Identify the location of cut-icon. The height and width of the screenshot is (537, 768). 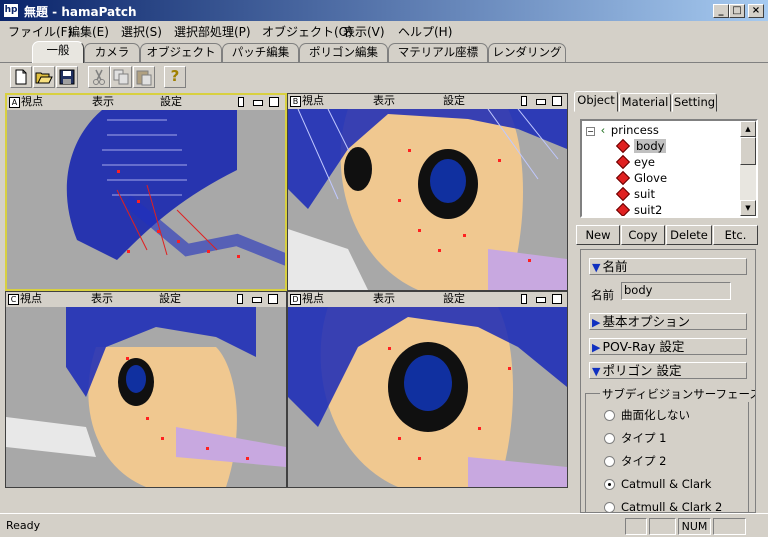
(99, 77).